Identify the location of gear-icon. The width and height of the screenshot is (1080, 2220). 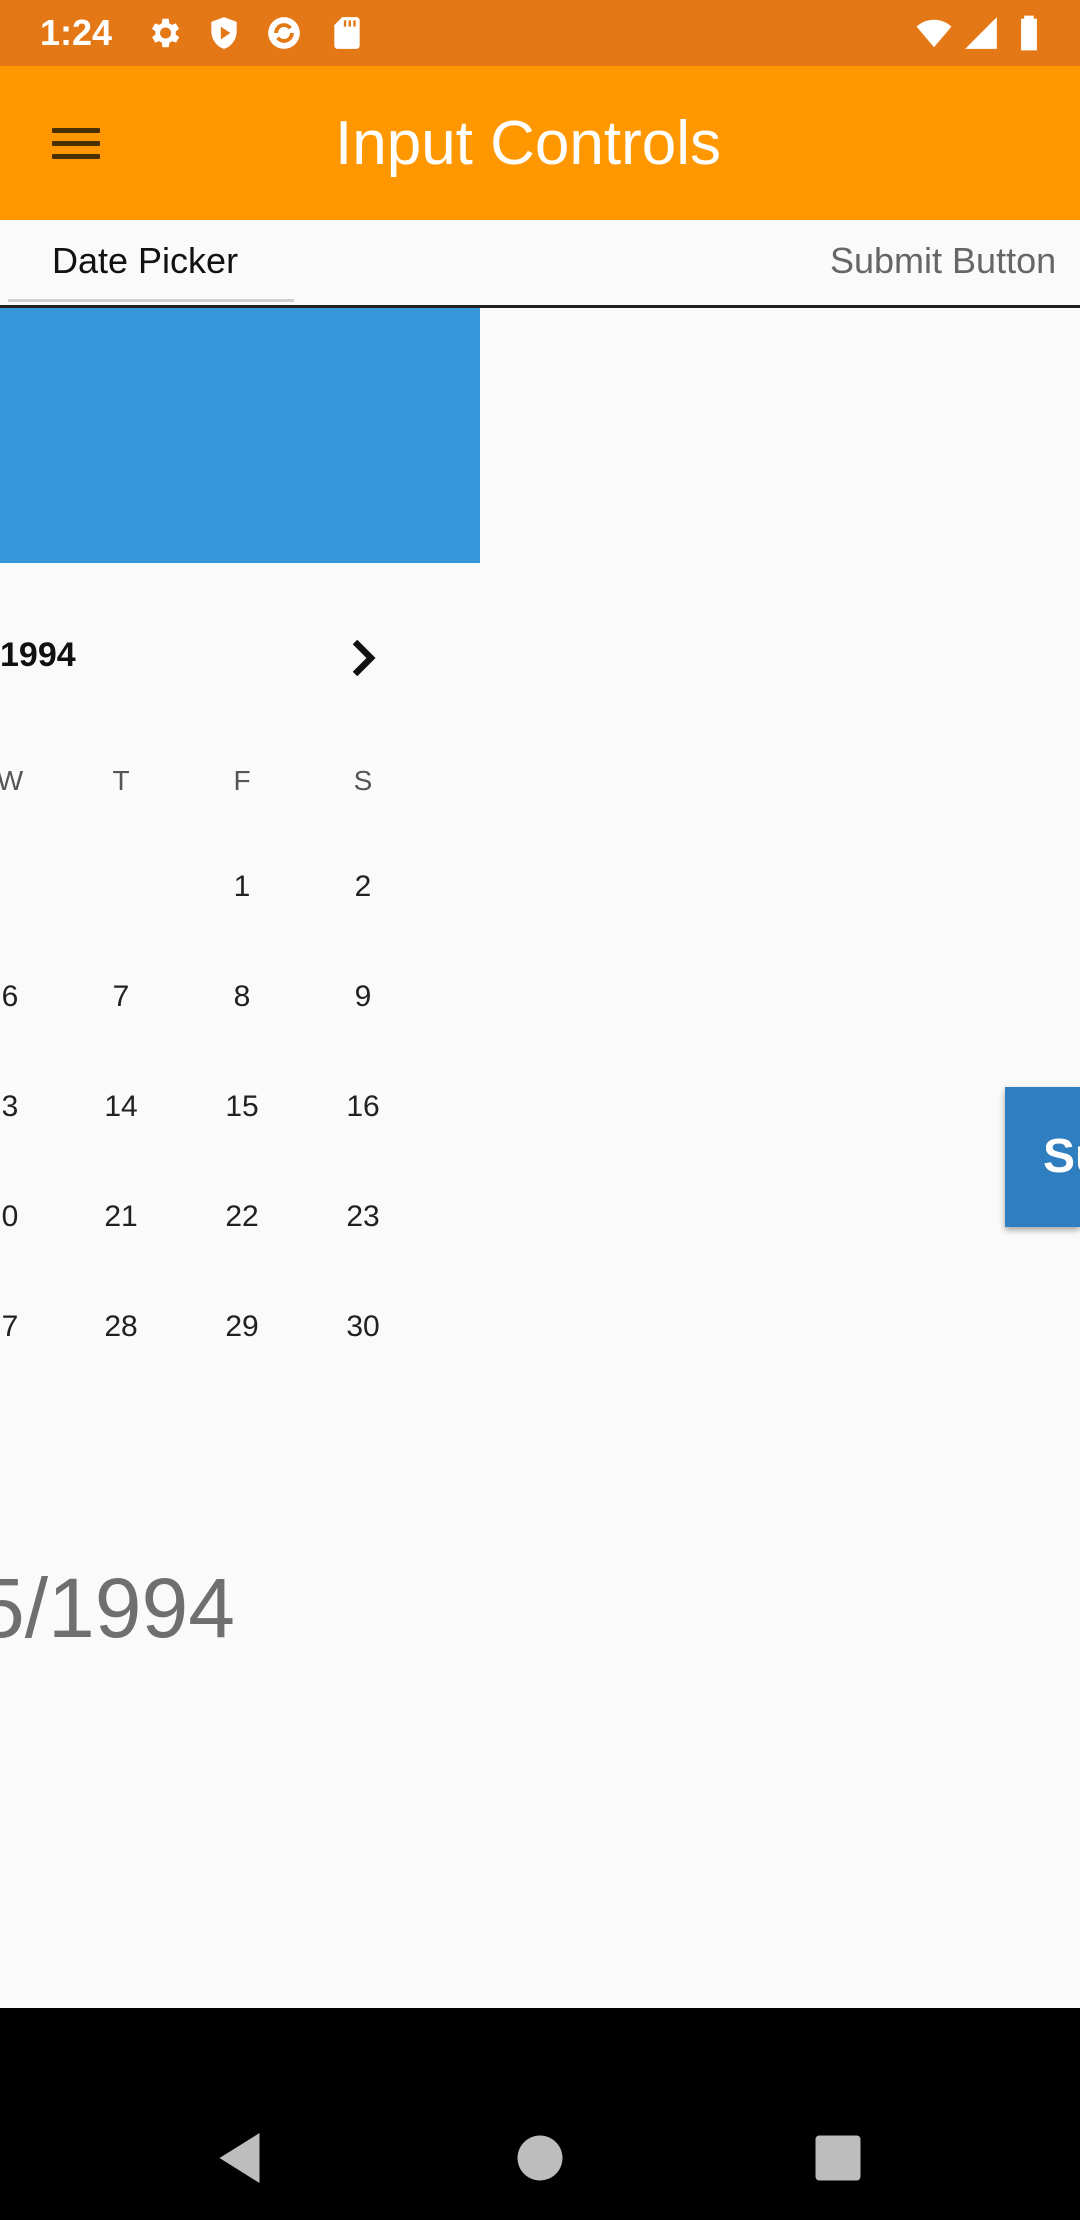
(165, 33).